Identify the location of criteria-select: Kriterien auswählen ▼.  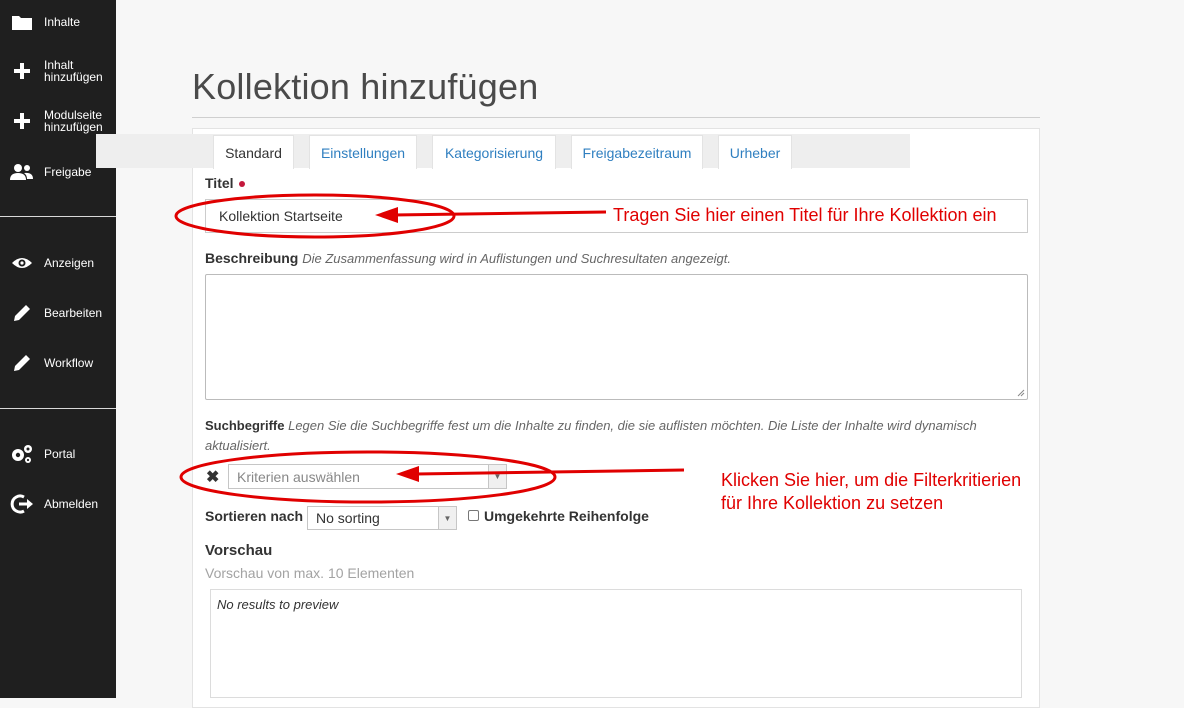
(367, 476).